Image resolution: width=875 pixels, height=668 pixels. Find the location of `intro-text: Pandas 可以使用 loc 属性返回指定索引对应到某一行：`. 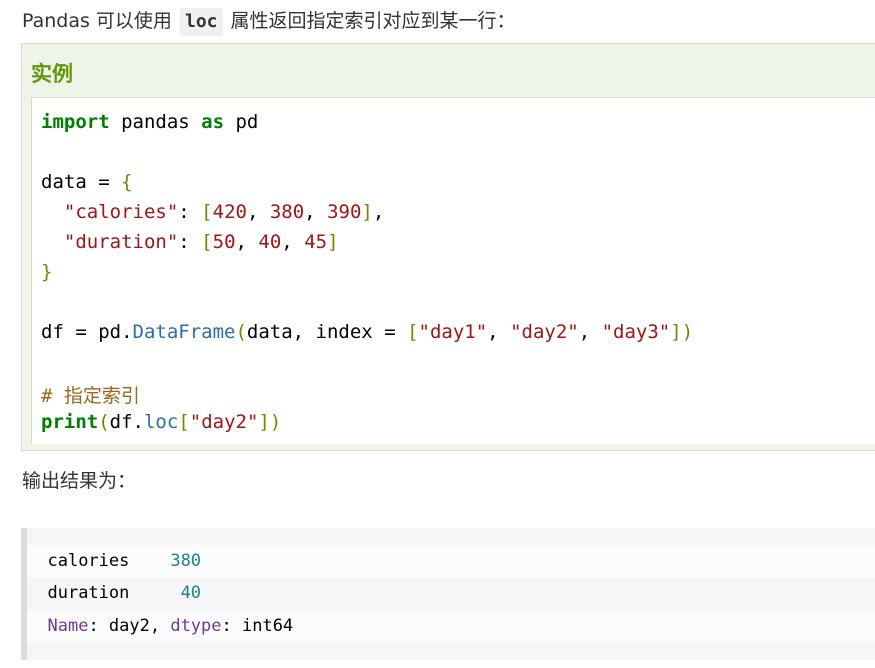

intro-text: Pandas 可以使用 loc 属性返回指定索引对应到某一行： is located at coordinates (269, 21).